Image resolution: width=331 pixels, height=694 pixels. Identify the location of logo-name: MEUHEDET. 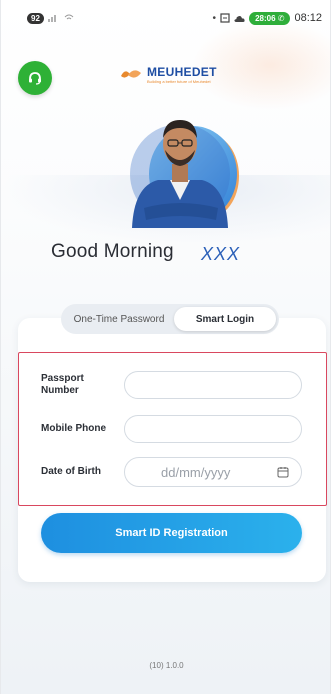
(182, 72).